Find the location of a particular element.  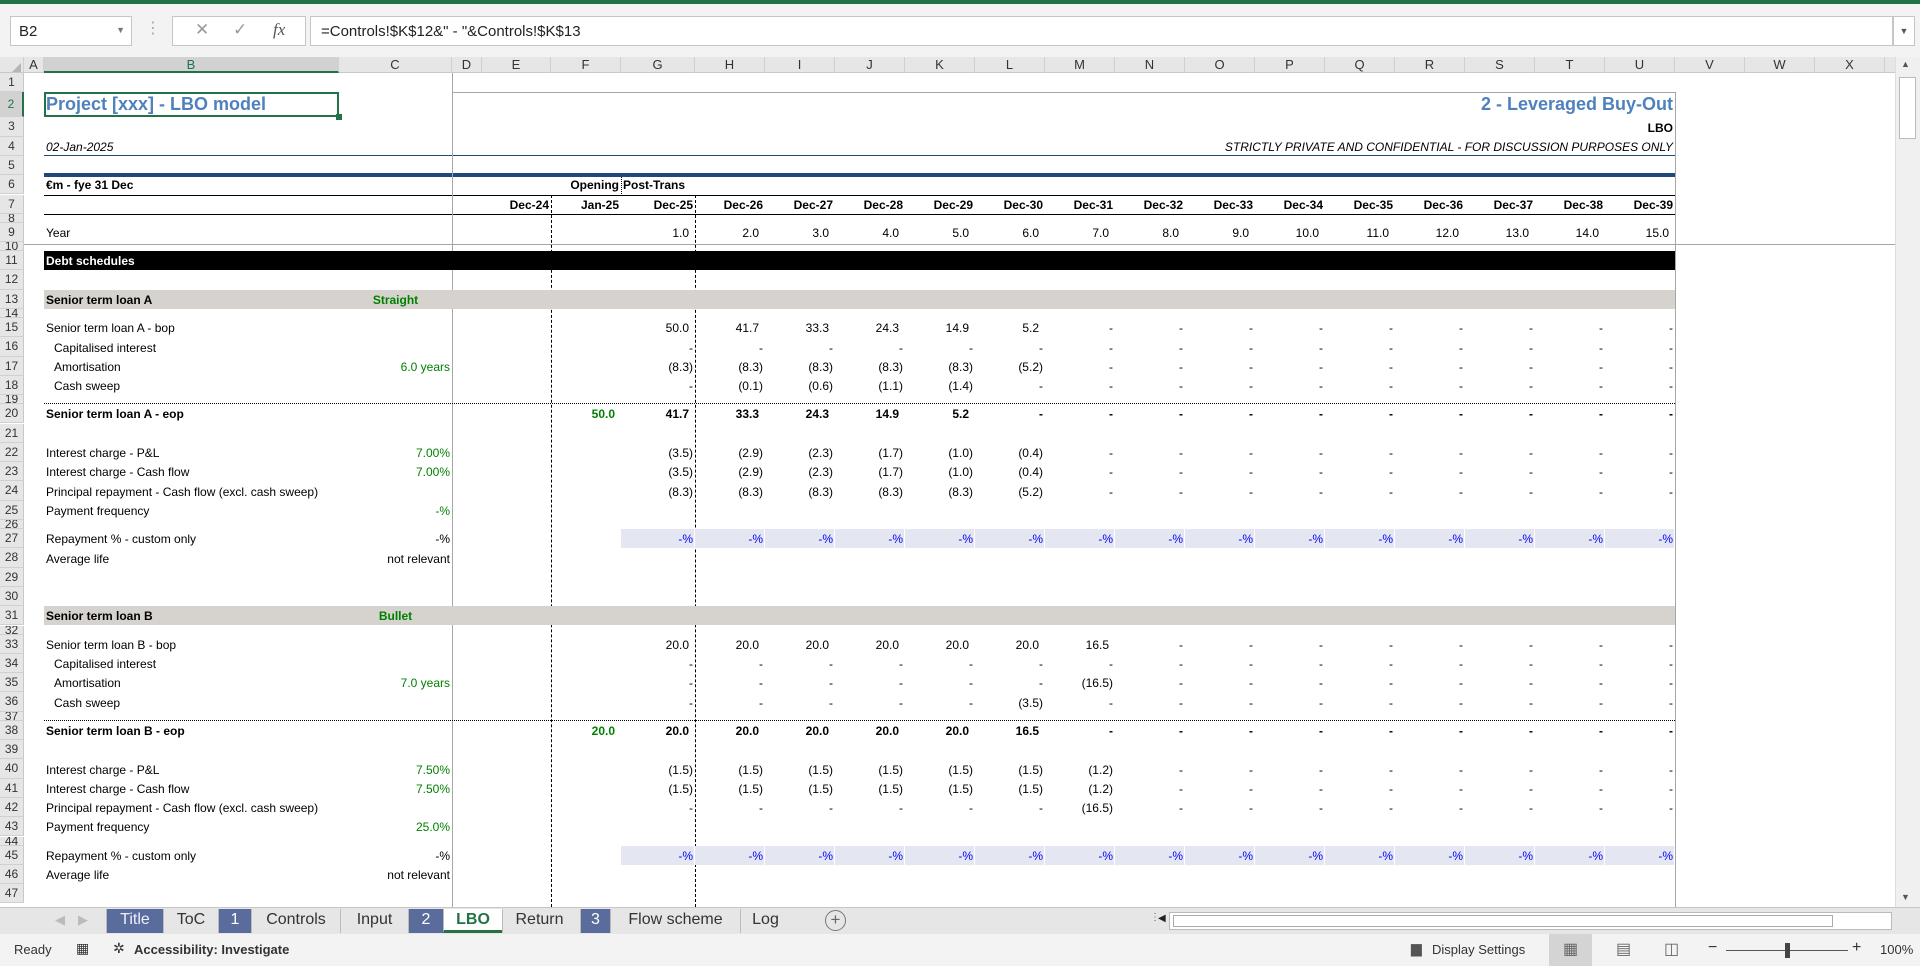

row-header-15: 15 is located at coordinates (12, 328).